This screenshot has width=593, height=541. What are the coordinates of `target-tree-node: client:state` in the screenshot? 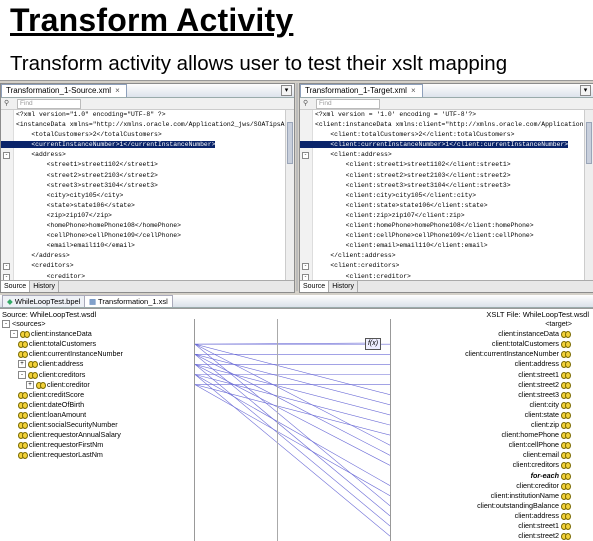 It's located at (548, 415).